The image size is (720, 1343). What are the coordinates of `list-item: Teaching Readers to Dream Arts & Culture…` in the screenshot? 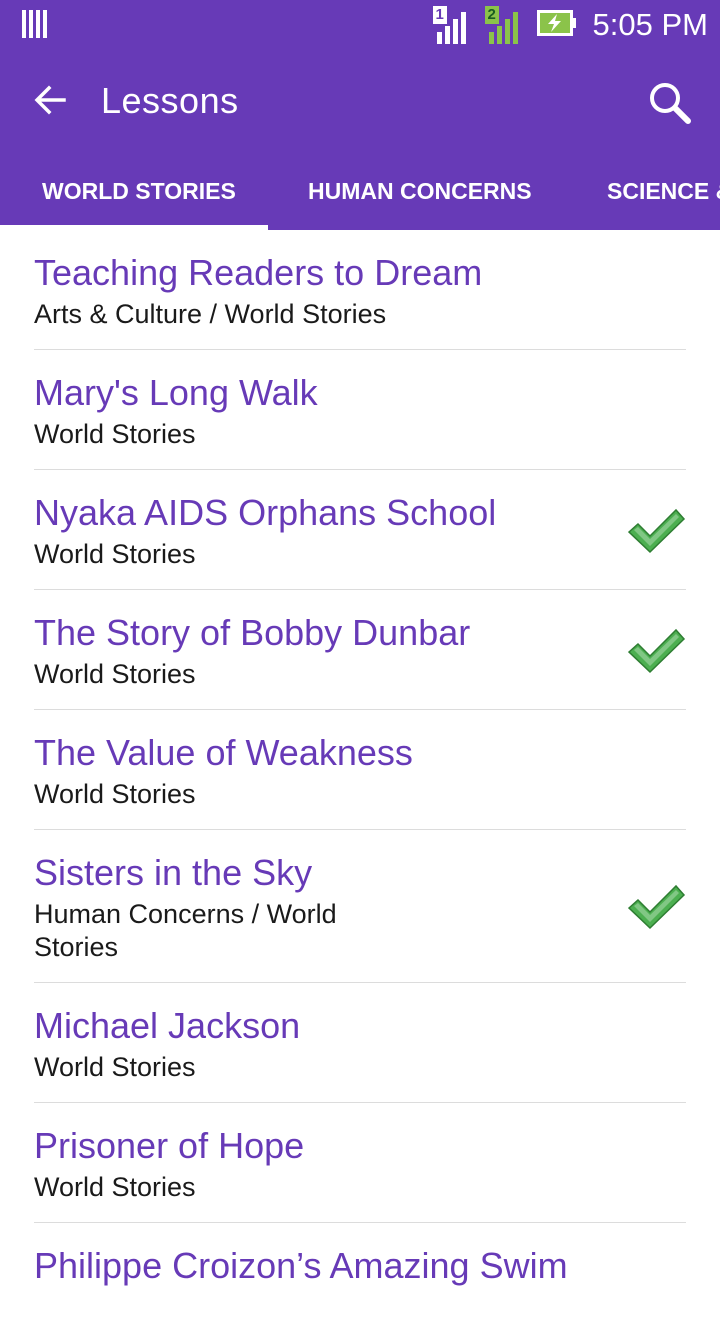 It's located at (360, 290).